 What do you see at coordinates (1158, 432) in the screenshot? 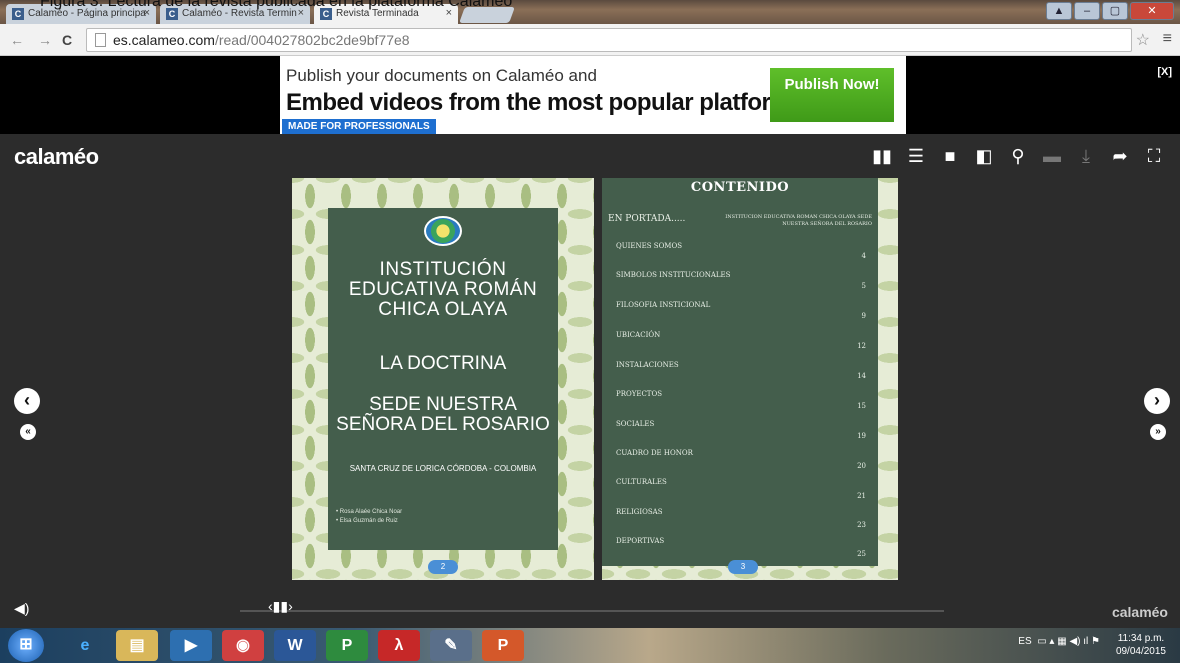
I see `last-page-icon: »` at bounding box center [1158, 432].